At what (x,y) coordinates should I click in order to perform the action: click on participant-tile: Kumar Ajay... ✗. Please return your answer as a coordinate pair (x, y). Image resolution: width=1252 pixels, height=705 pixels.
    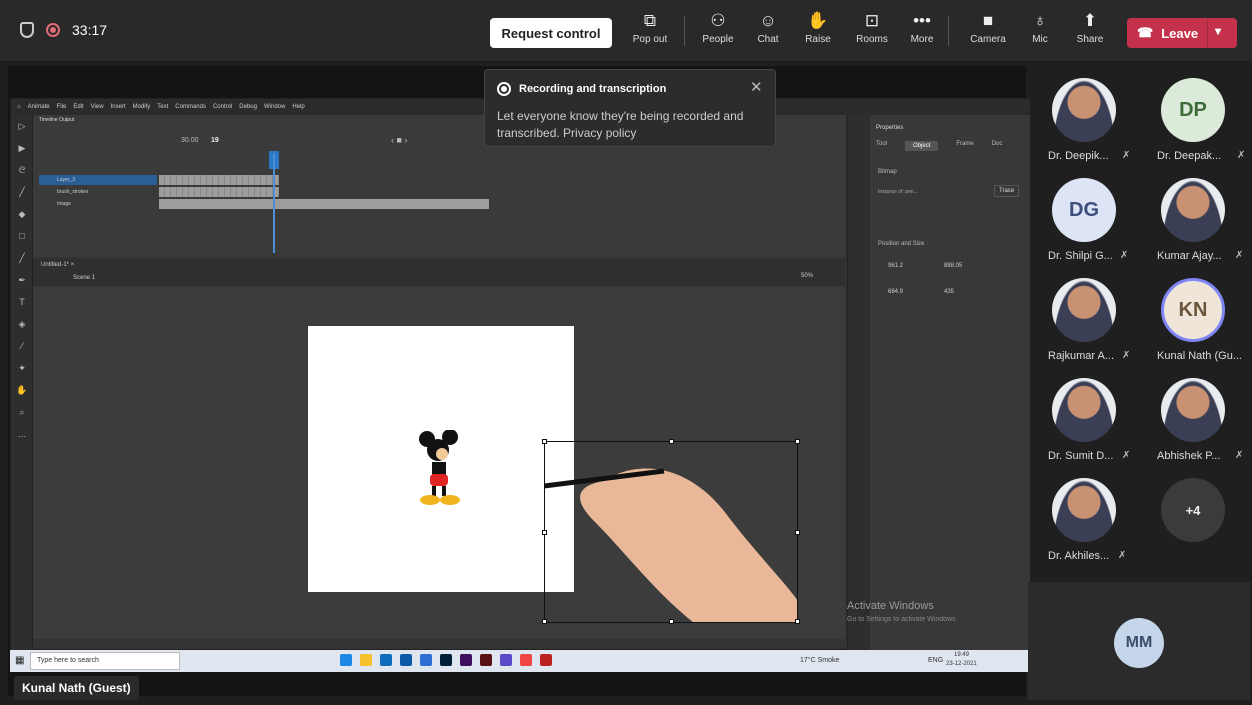
    Looking at the image, I should click on (1193, 220).